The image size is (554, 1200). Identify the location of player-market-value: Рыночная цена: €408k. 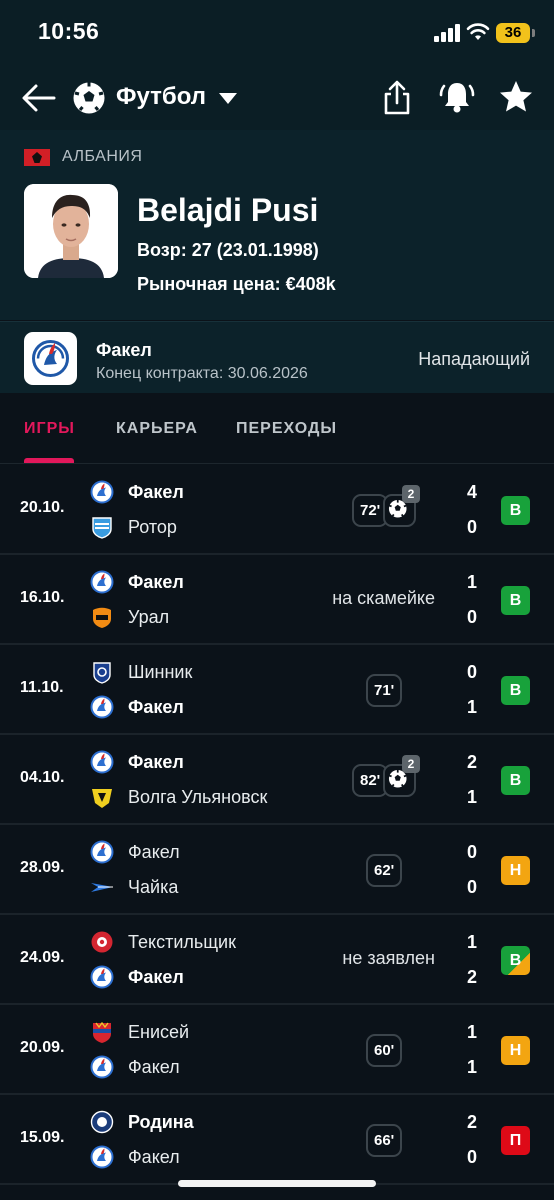
(236, 284).